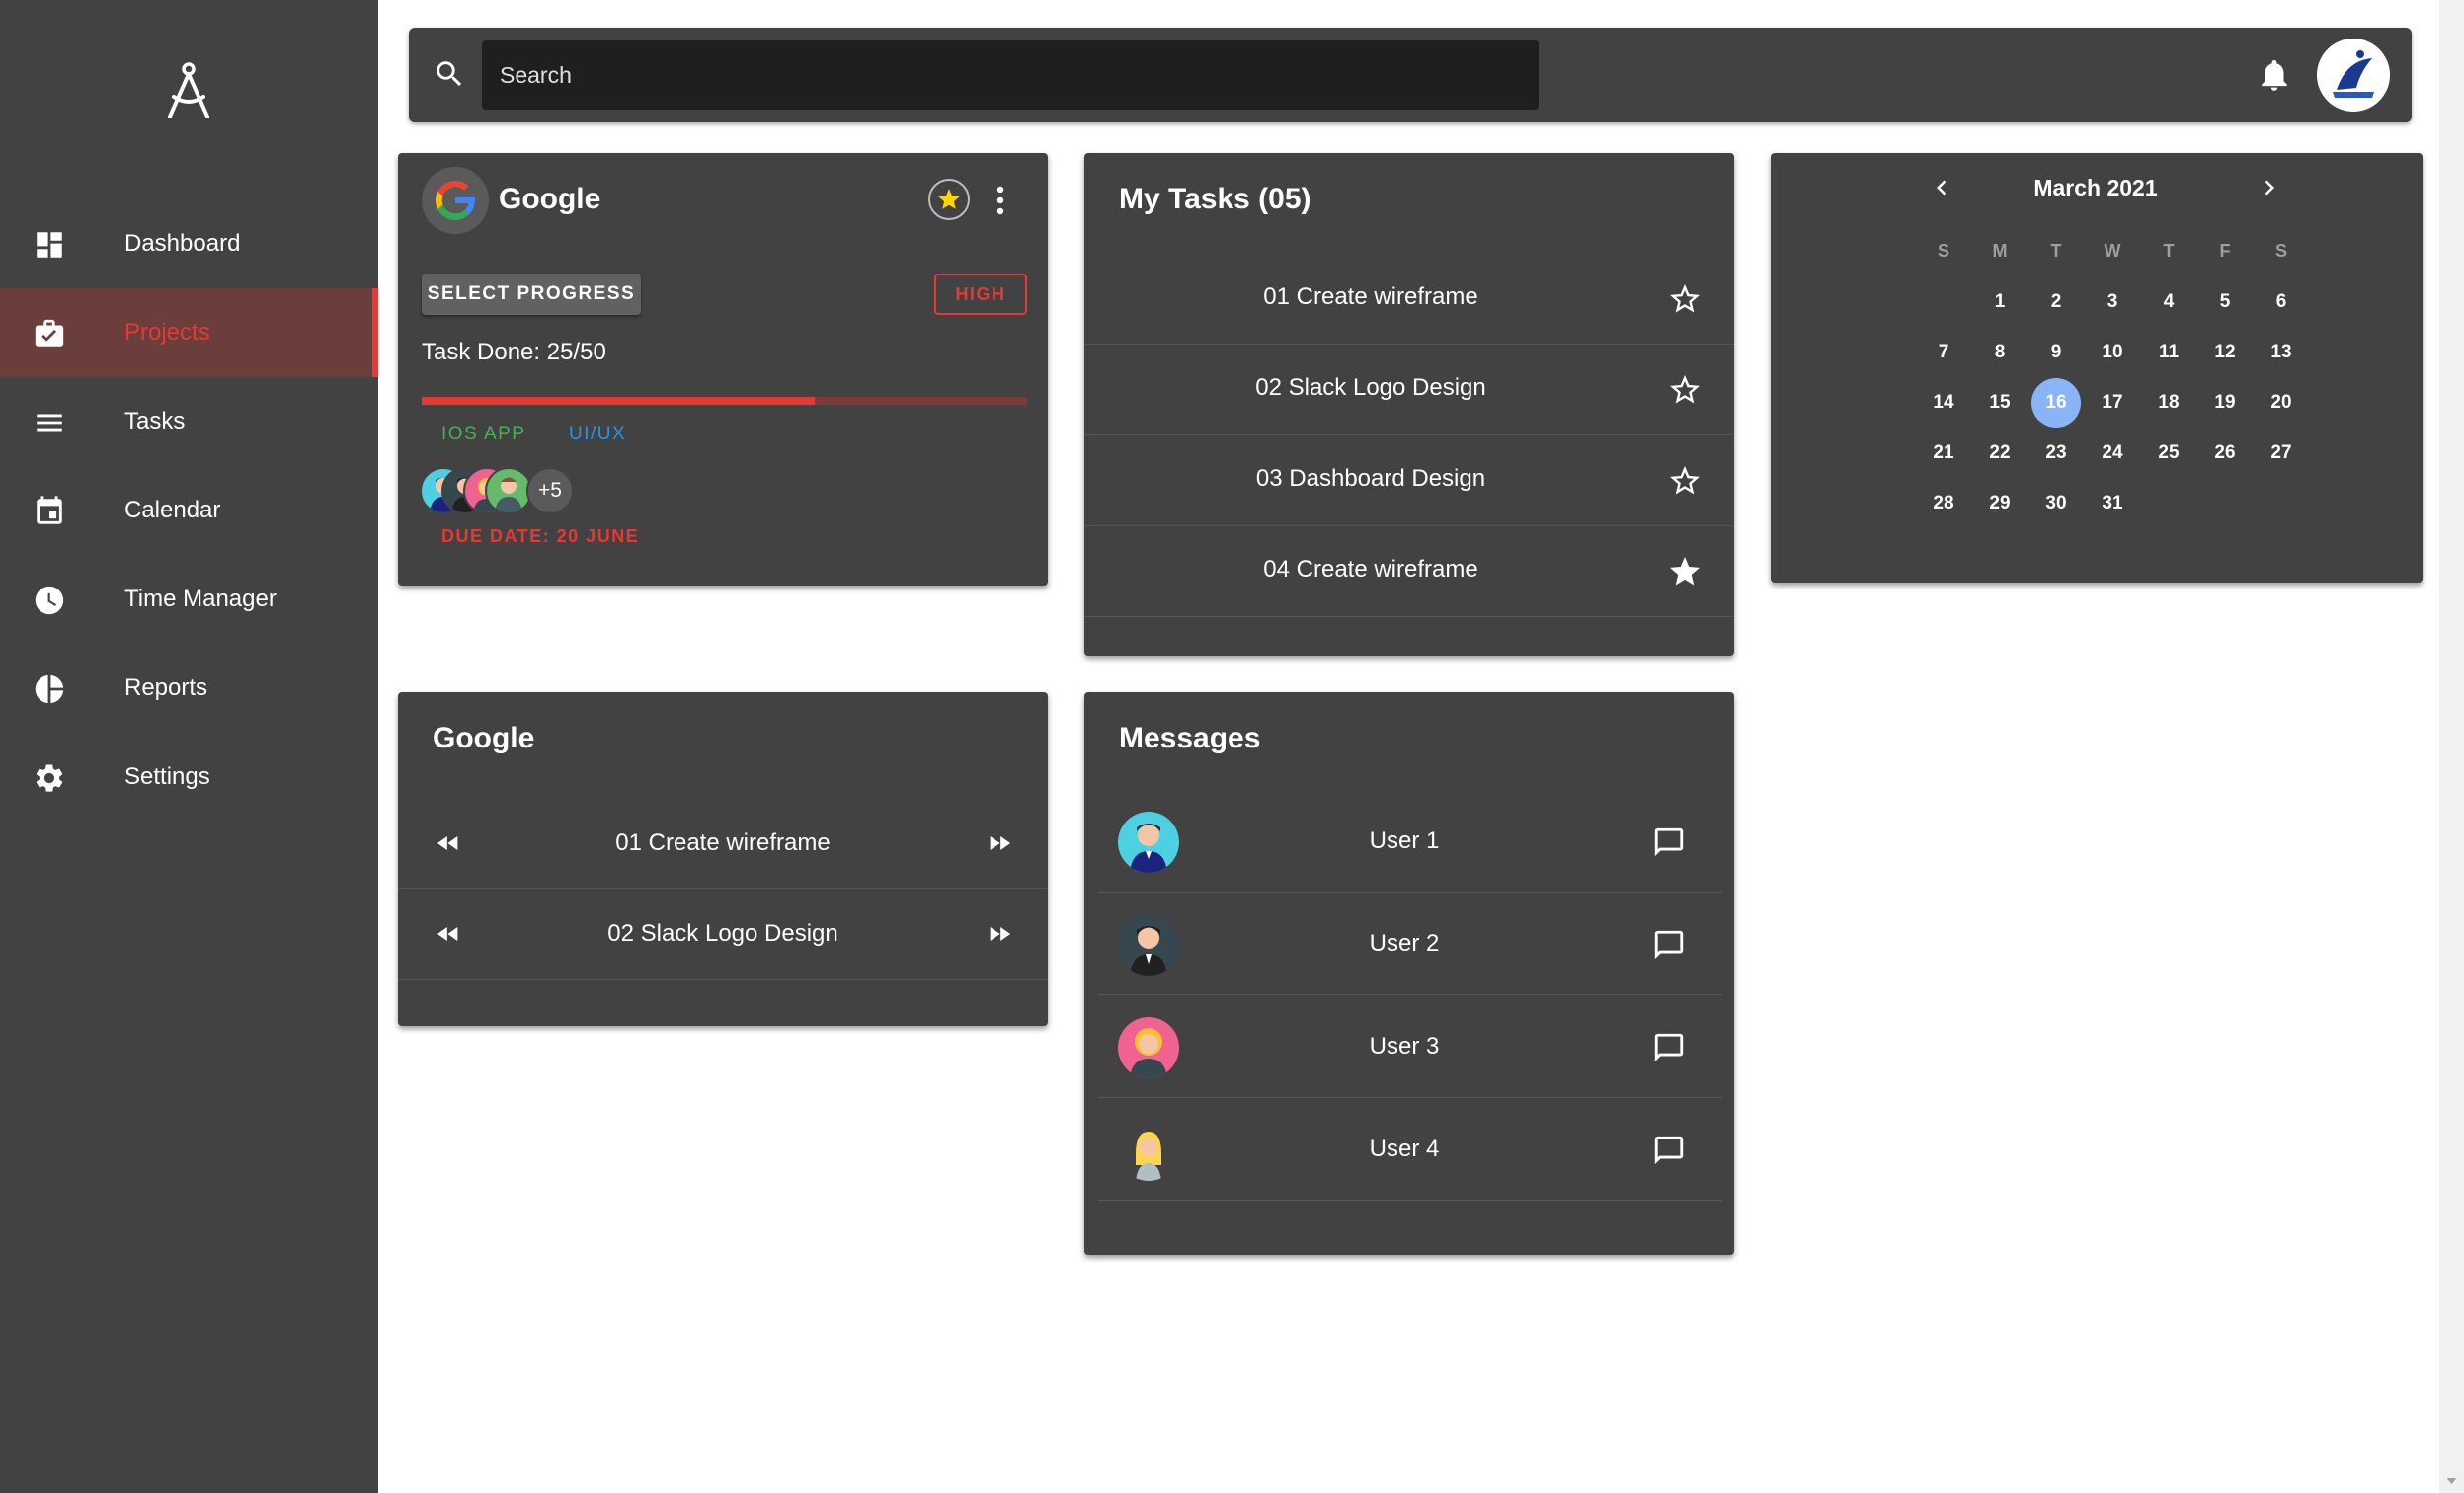 The height and width of the screenshot is (1493, 2464). What do you see at coordinates (598, 434) in the screenshot?
I see `tag-ui-ux: UI/UX` at bounding box center [598, 434].